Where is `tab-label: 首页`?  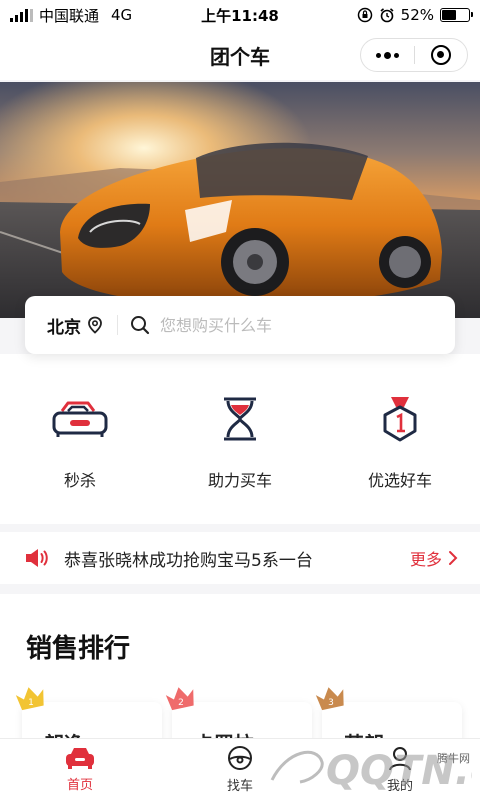 tab-label: 首页 is located at coordinates (79, 785).